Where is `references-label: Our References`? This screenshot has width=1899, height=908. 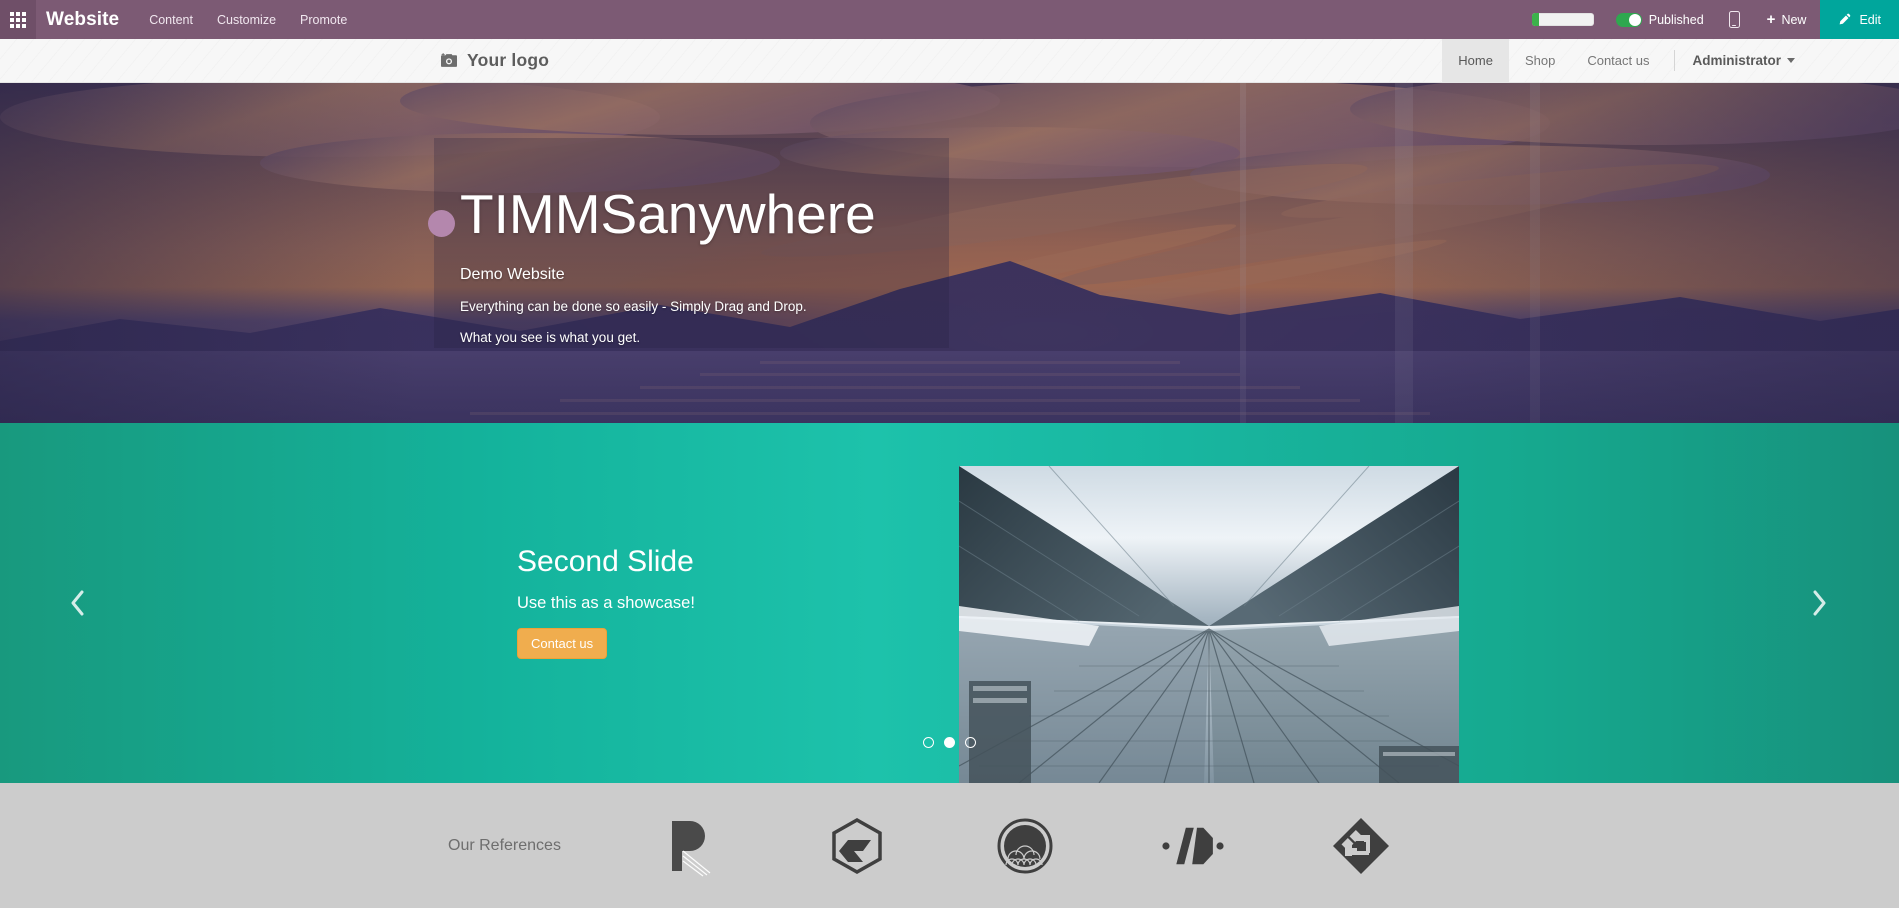
references-label: Our References is located at coordinates (504, 845).